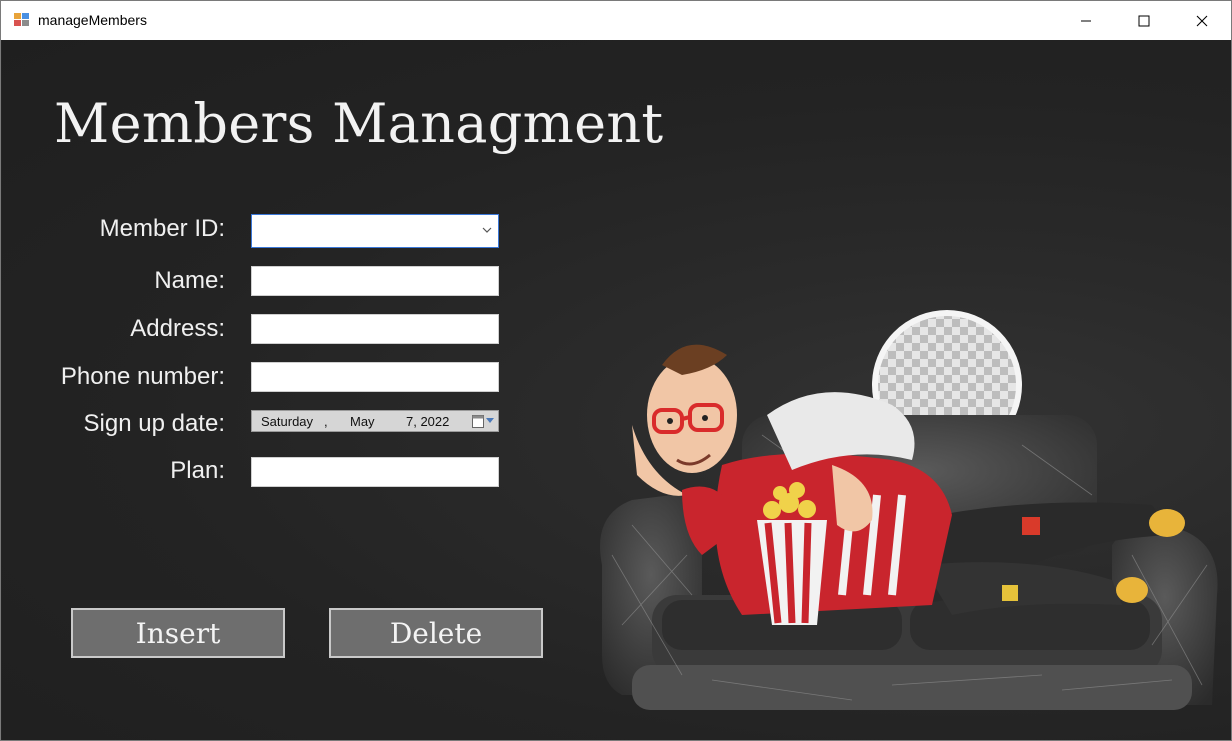 The width and height of the screenshot is (1232, 741). I want to click on insert-button: Insert, so click(178, 633).